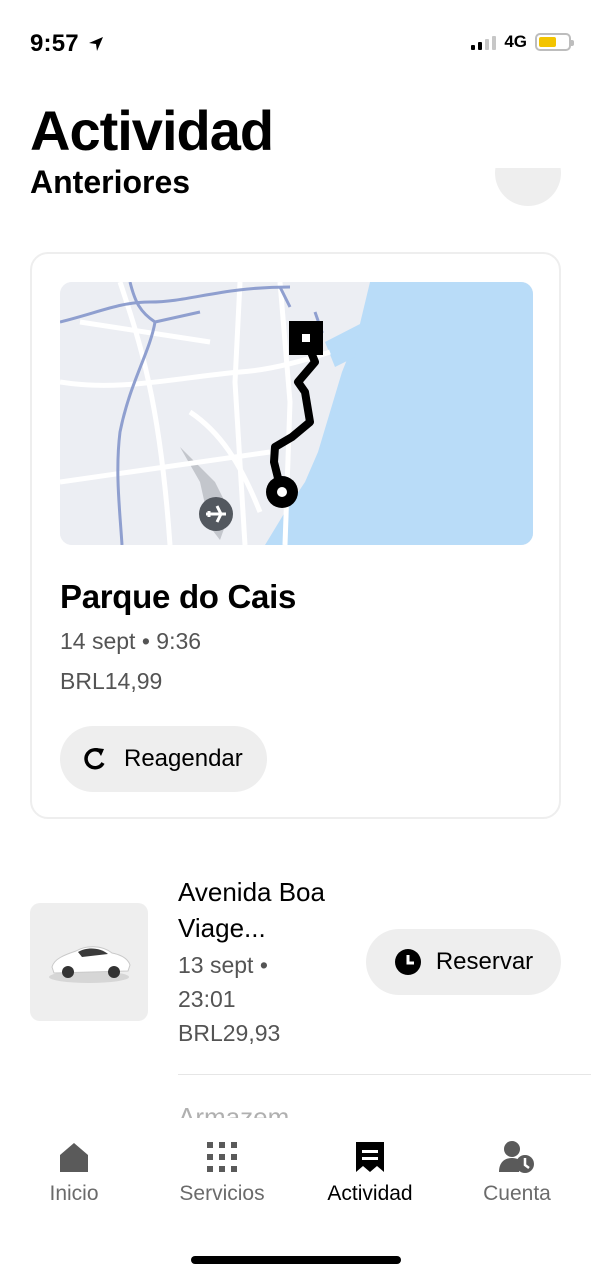 This screenshot has width=591, height=1280. I want to click on status-bar: 9:57 4G, so click(295, 45).